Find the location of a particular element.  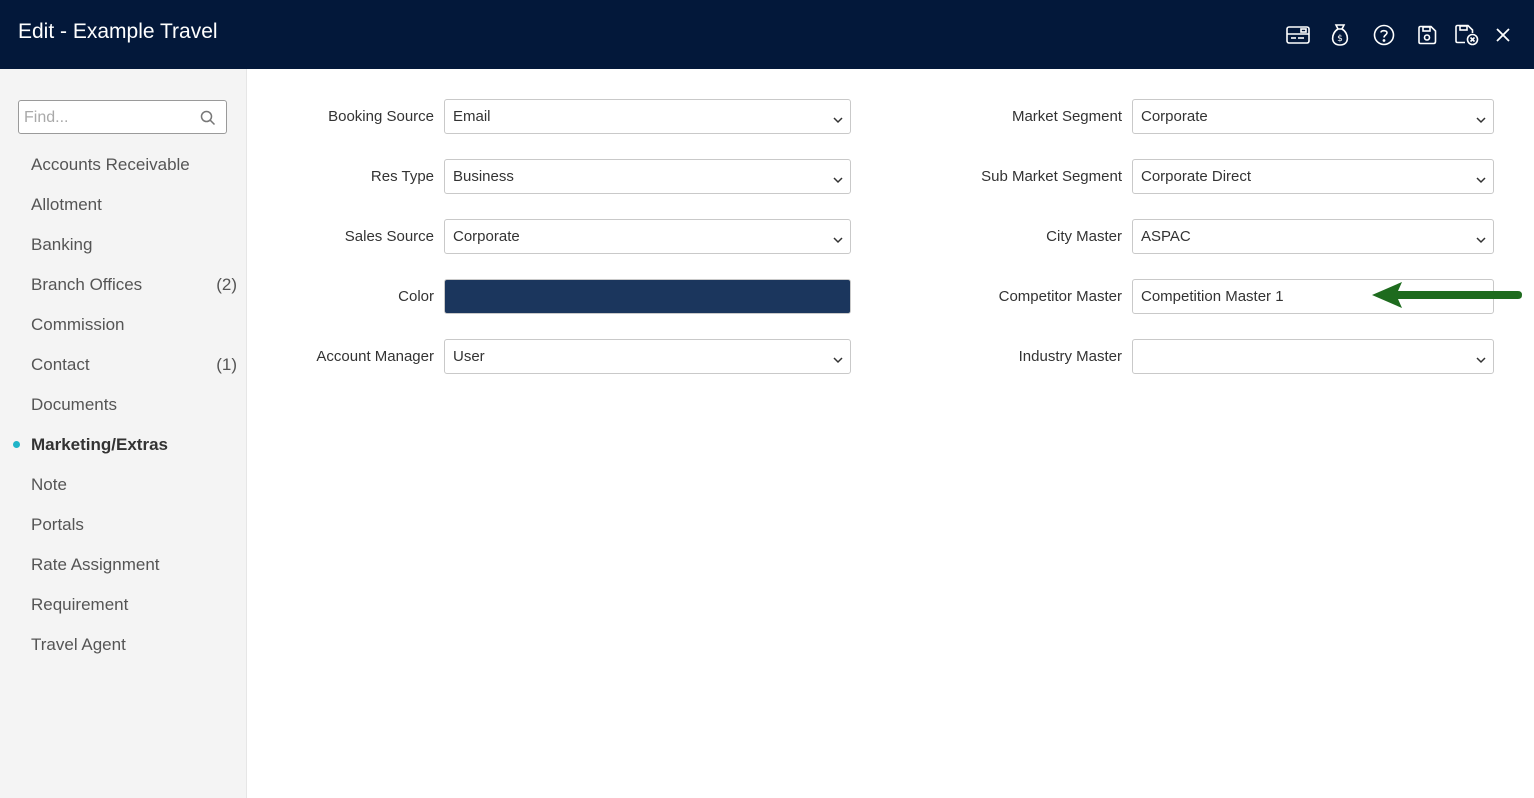

search-input is located at coordinates (109, 118).